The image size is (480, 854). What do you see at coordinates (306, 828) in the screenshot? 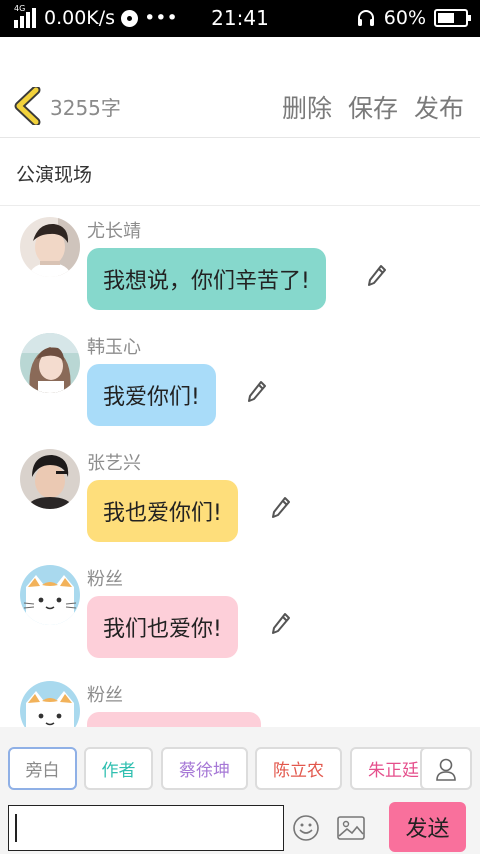
I see `emoji-icon` at bounding box center [306, 828].